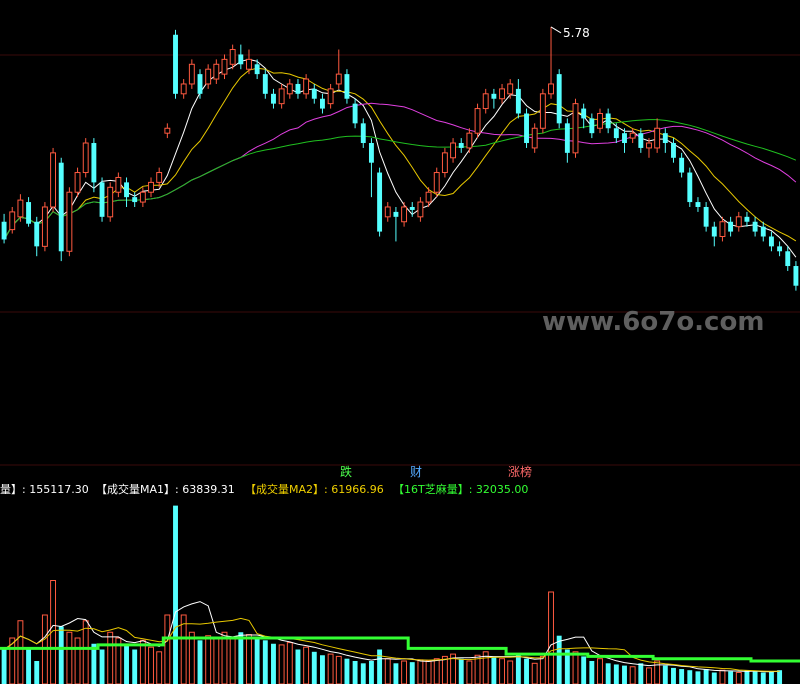 The height and width of the screenshot is (684, 800). What do you see at coordinates (314, 489) in the screenshot?
I see `volume-legend-ma2: 【成交量MA2】: 61966.96` at bounding box center [314, 489].